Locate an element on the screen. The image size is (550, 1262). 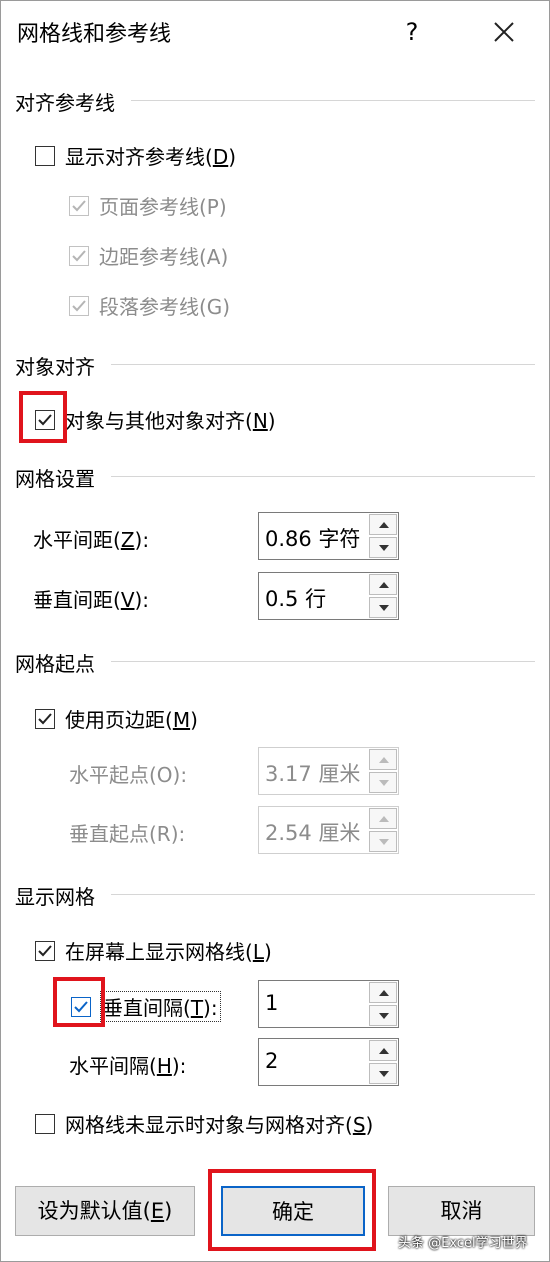
cancel-button: 取消 is located at coordinates (461, 1211).